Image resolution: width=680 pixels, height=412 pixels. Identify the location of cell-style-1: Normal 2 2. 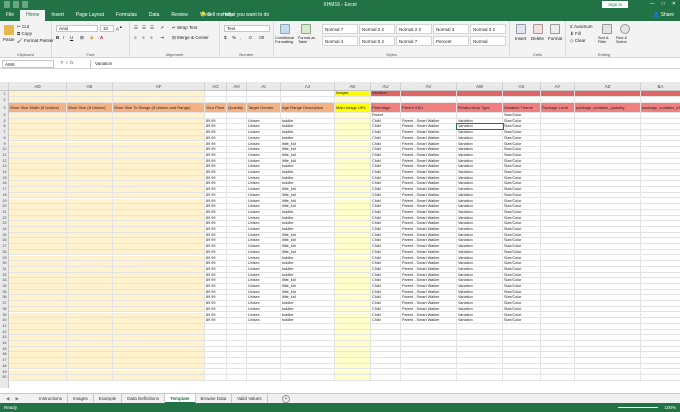
(377, 29).